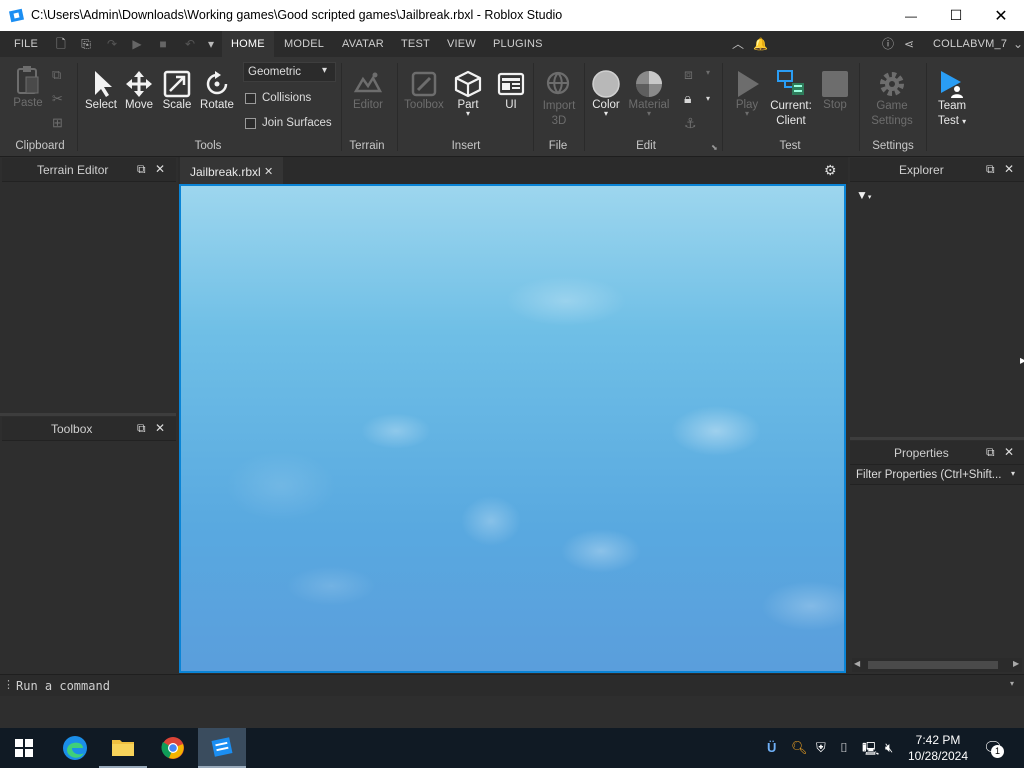 The width and height of the screenshot is (1024, 768). Describe the element at coordinates (287, 98) in the screenshot. I see `collisions-label: Collisions` at that location.